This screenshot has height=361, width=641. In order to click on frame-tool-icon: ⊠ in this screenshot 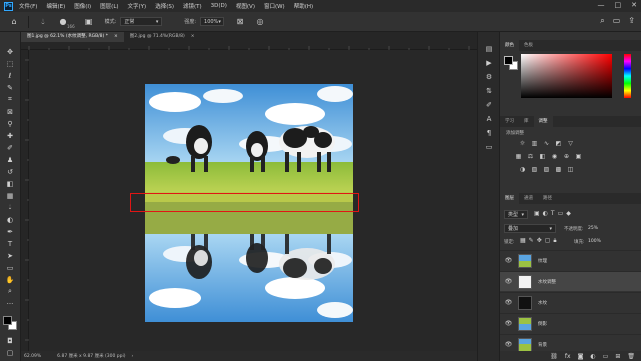, I will do `click(10, 111)`.